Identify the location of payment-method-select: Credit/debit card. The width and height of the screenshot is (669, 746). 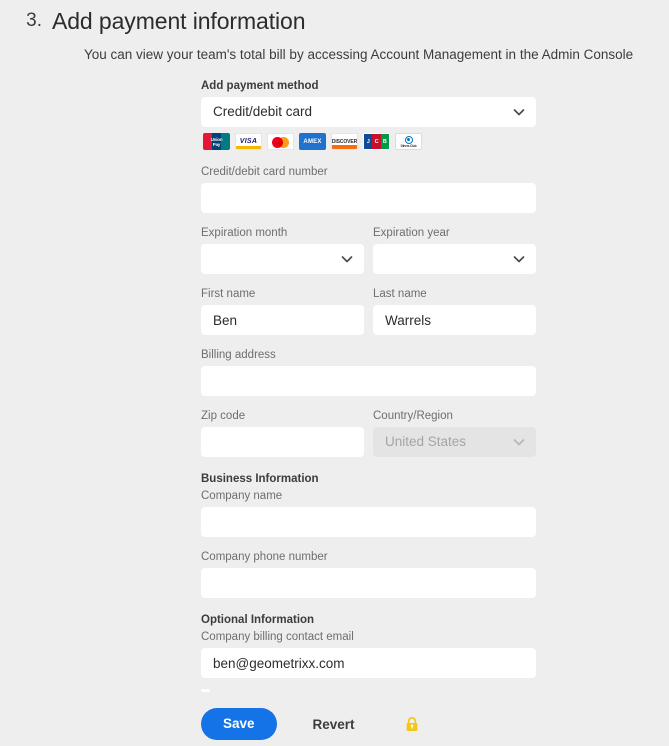
(368, 112).